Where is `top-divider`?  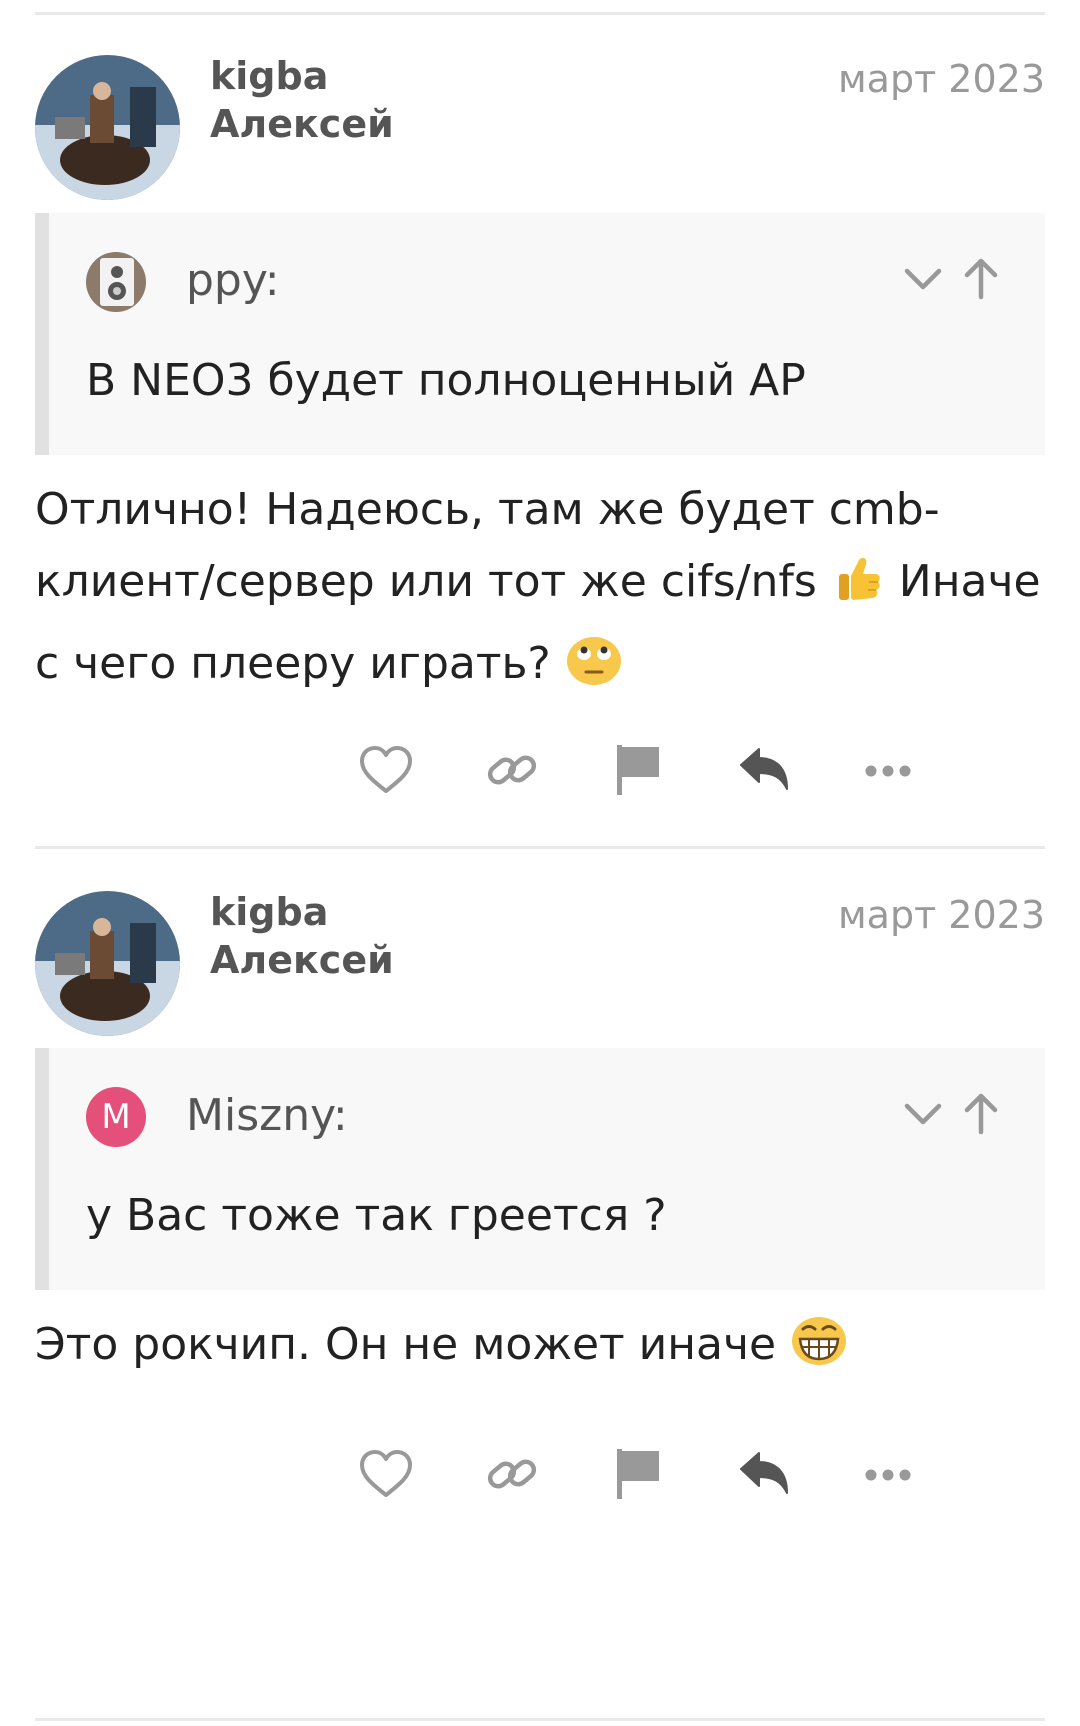
top-divider is located at coordinates (540, 13).